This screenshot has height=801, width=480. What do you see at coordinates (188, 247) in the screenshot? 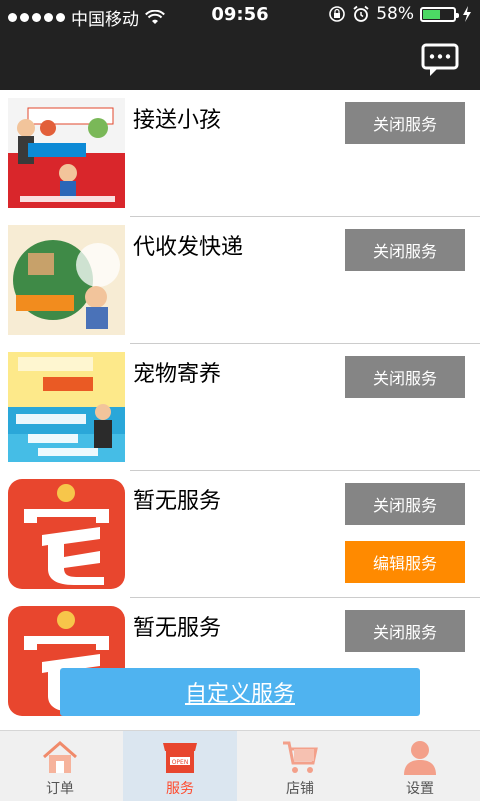
I see `service-title: 代收发快递` at bounding box center [188, 247].